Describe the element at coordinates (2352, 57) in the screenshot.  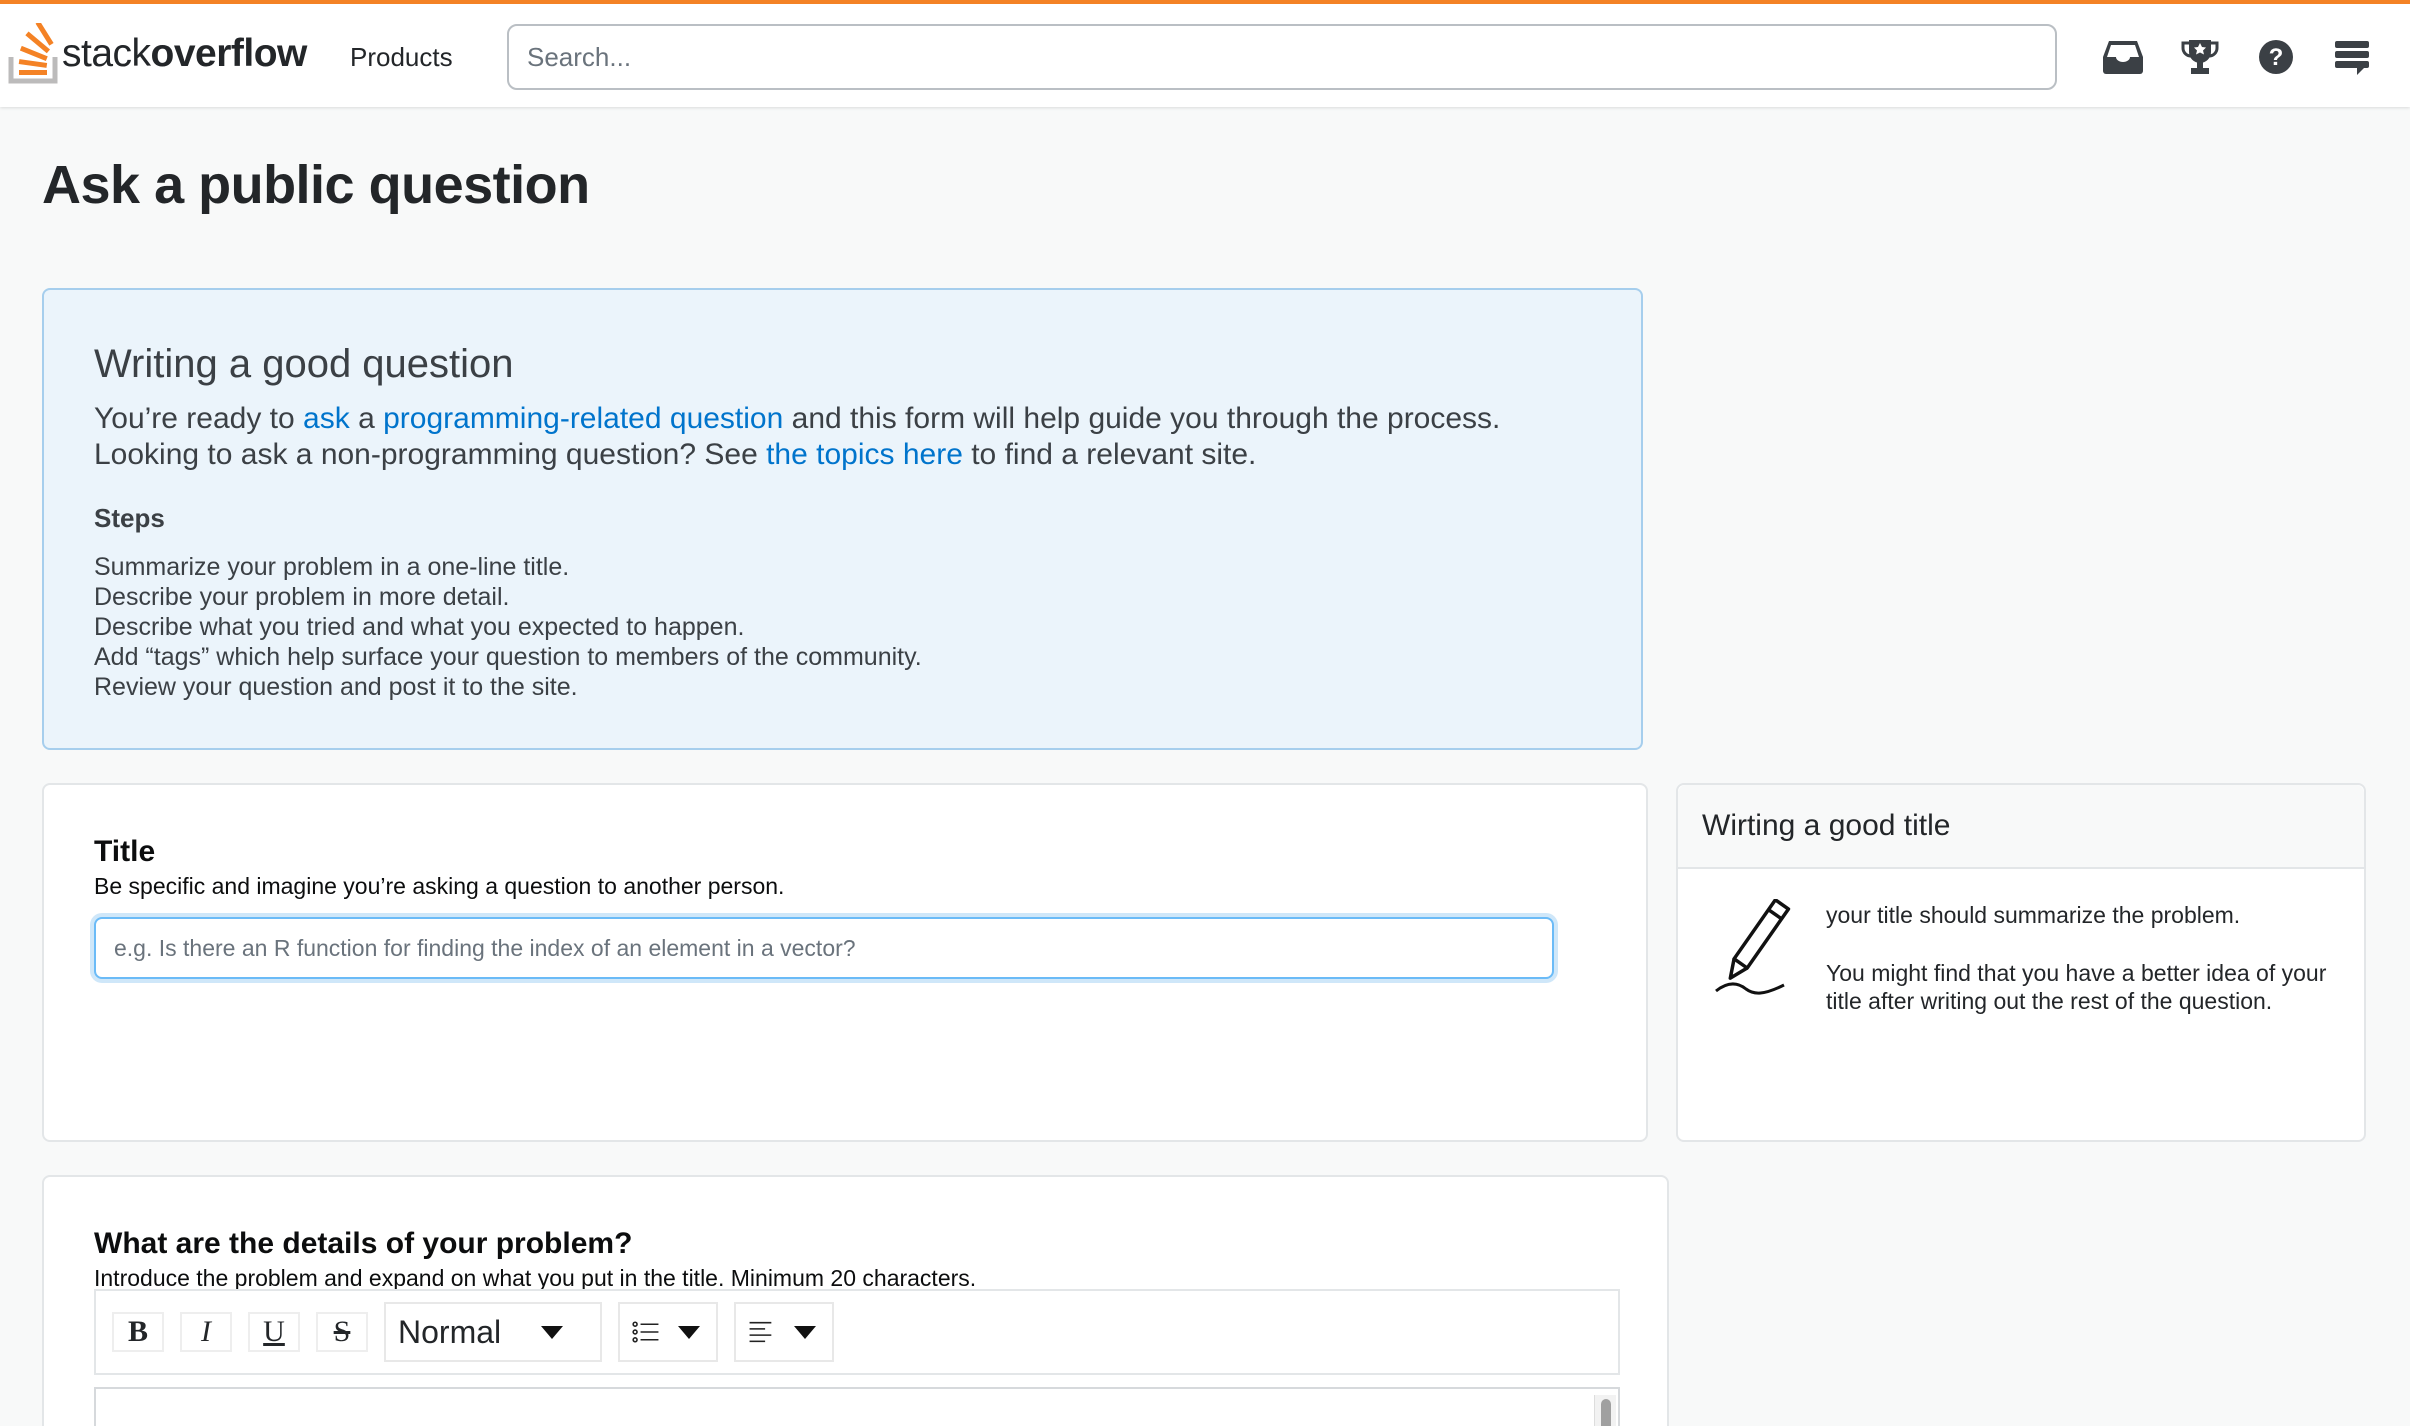
I see `site-switcher-icon` at that location.